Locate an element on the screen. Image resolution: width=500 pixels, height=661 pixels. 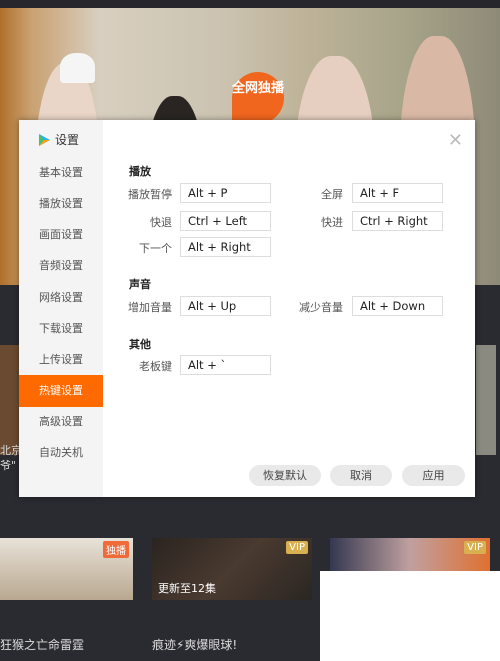
app-logo: 设置 is located at coordinates (58, 139).